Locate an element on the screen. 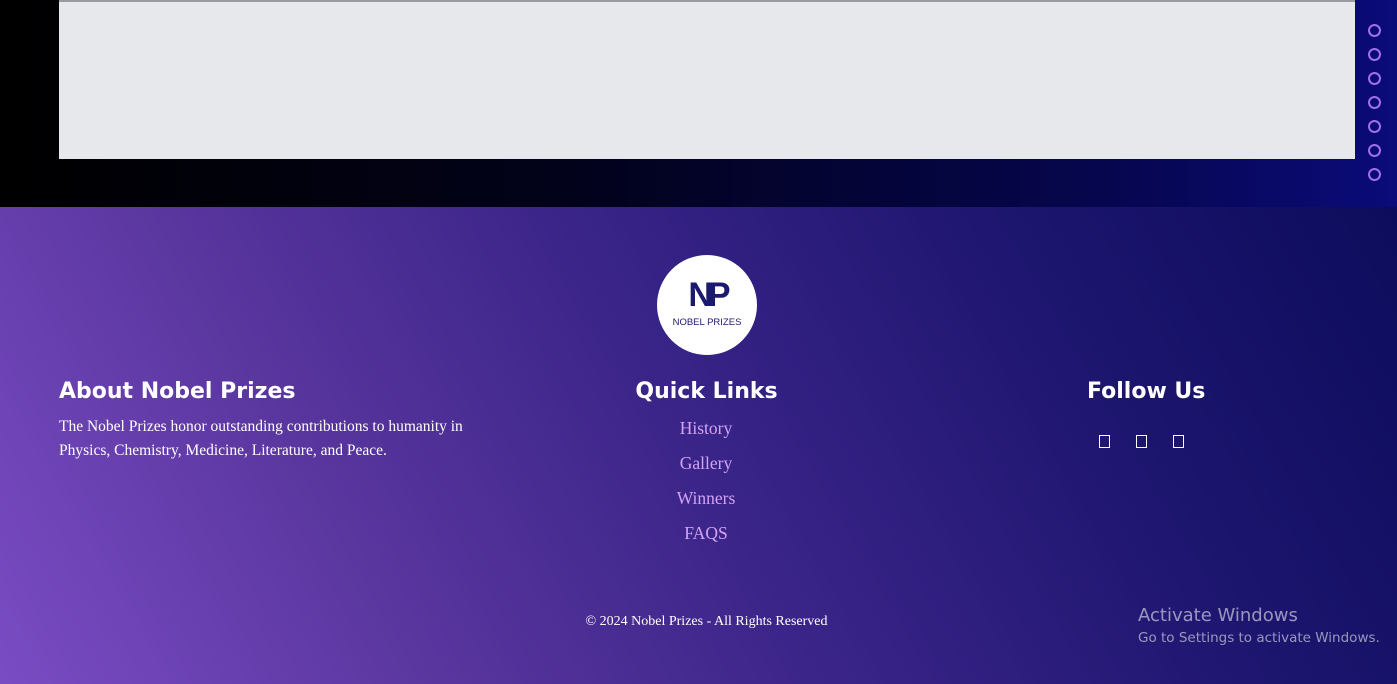 This screenshot has height=684, width=1397. logo-mark: NP is located at coordinates (709, 295).